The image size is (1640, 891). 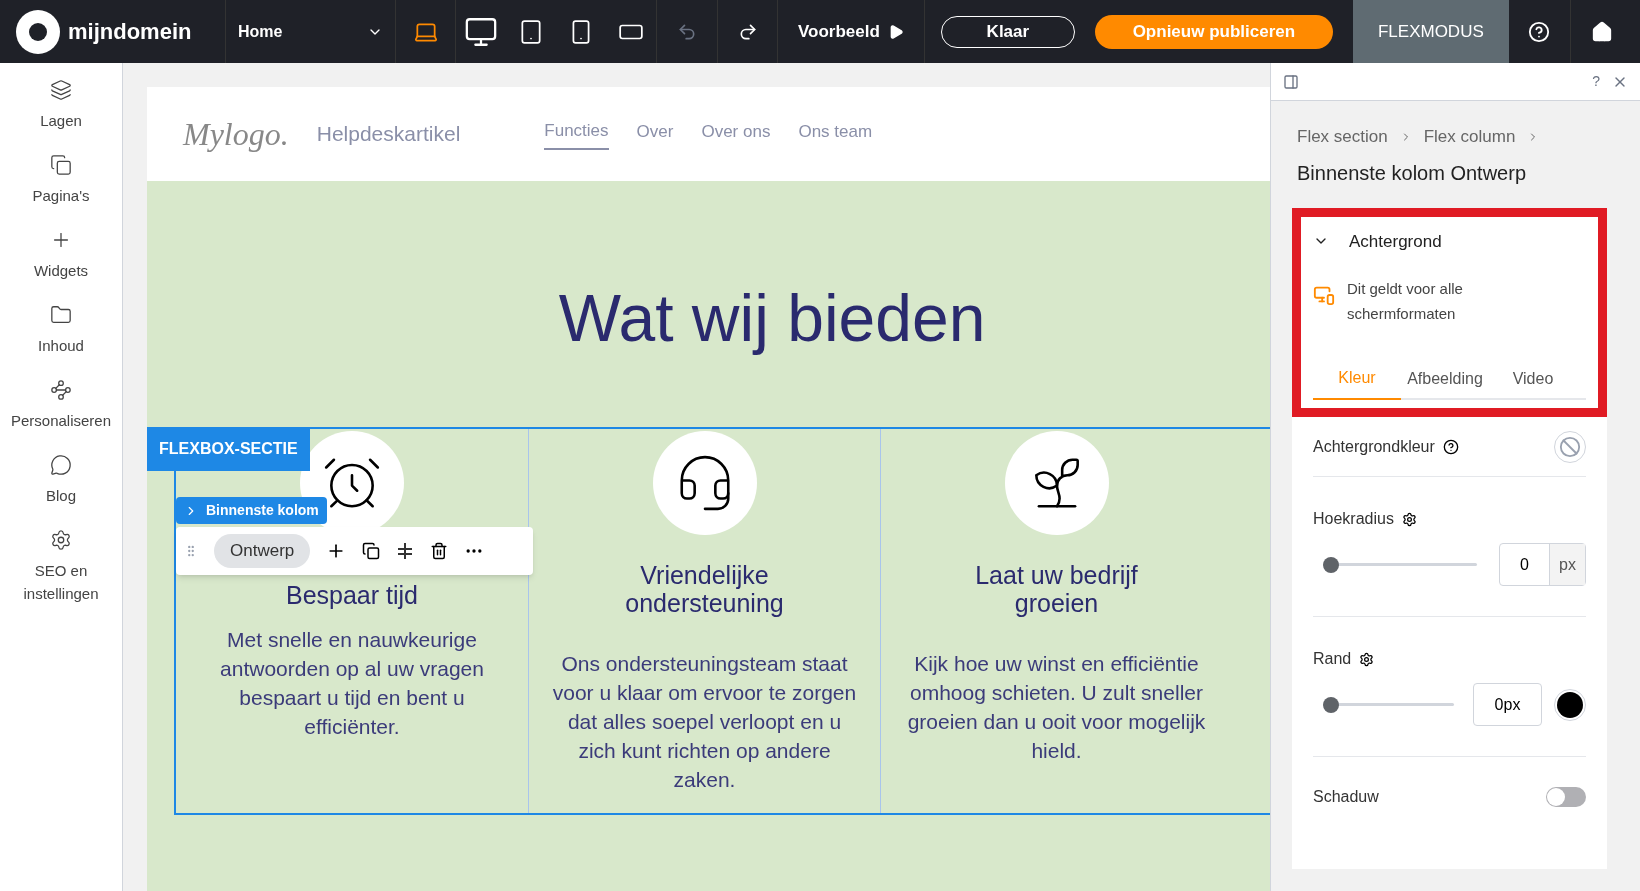 I want to click on sidebar-item: Lagen, so click(x=61, y=105).